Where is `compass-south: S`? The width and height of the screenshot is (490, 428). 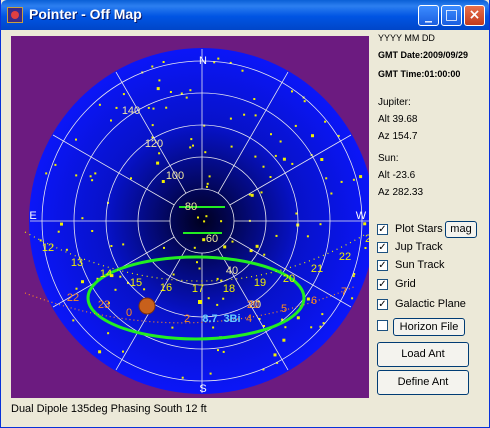
compass-south: S is located at coordinates (202, 389).